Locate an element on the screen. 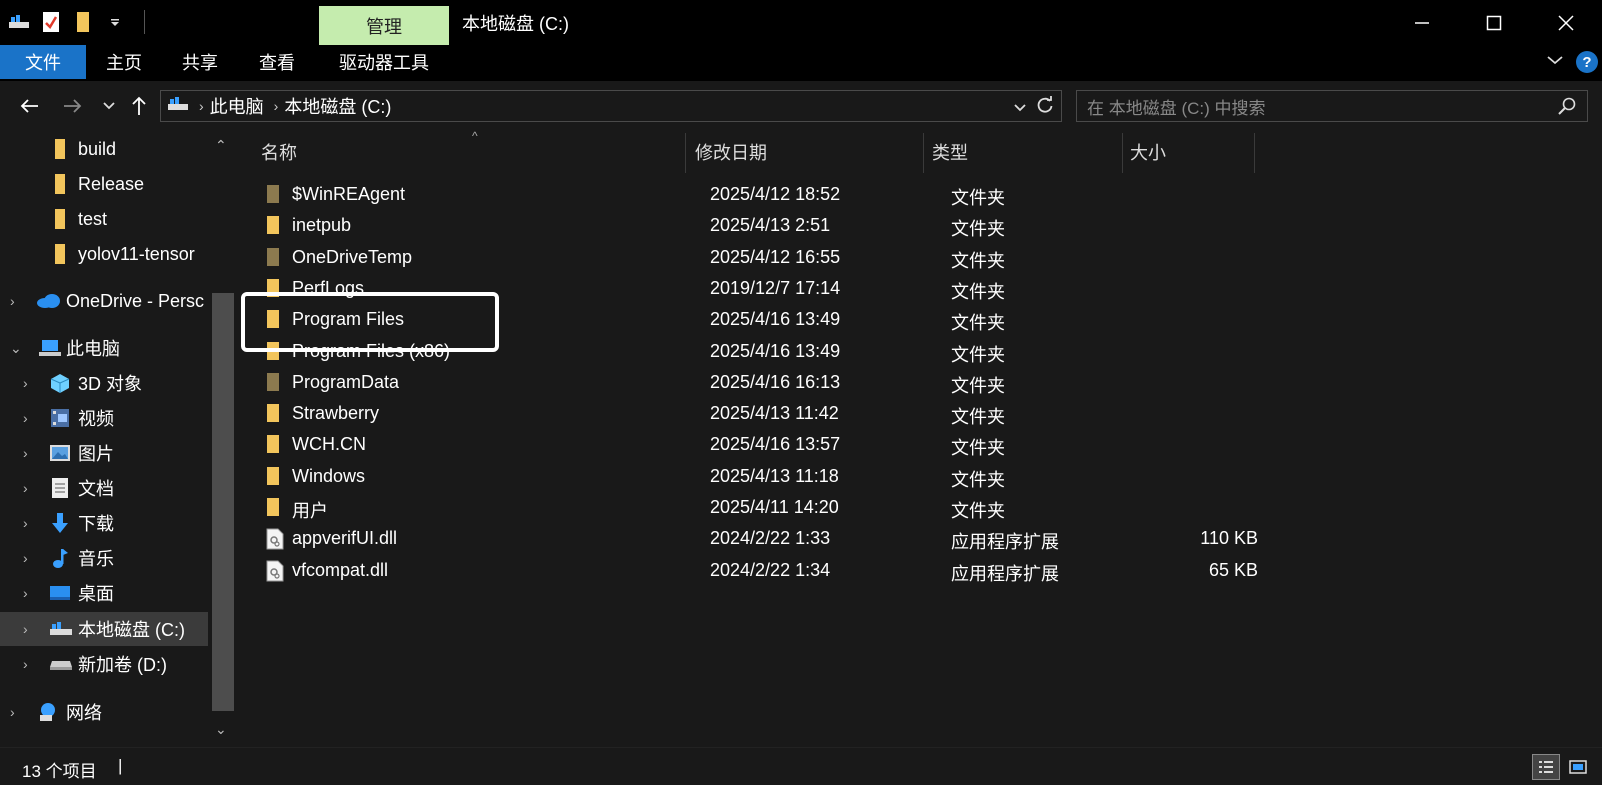 Image resolution: width=1602 pixels, height=785 pixels. file-row: 用户 2025/4/11 14:20 文件夹 is located at coordinates (921, 507).